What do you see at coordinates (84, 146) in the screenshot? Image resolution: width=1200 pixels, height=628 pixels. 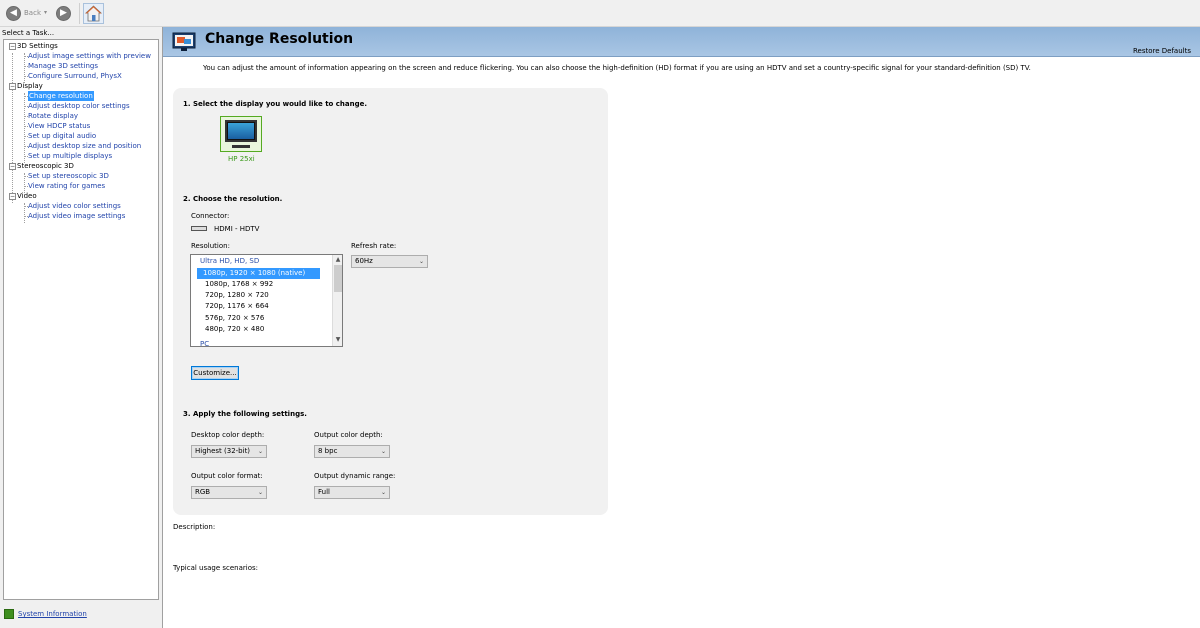 I see `tree-item-desktop-size-position: Adjust desktop size and position` at bounding box center [84, 146].